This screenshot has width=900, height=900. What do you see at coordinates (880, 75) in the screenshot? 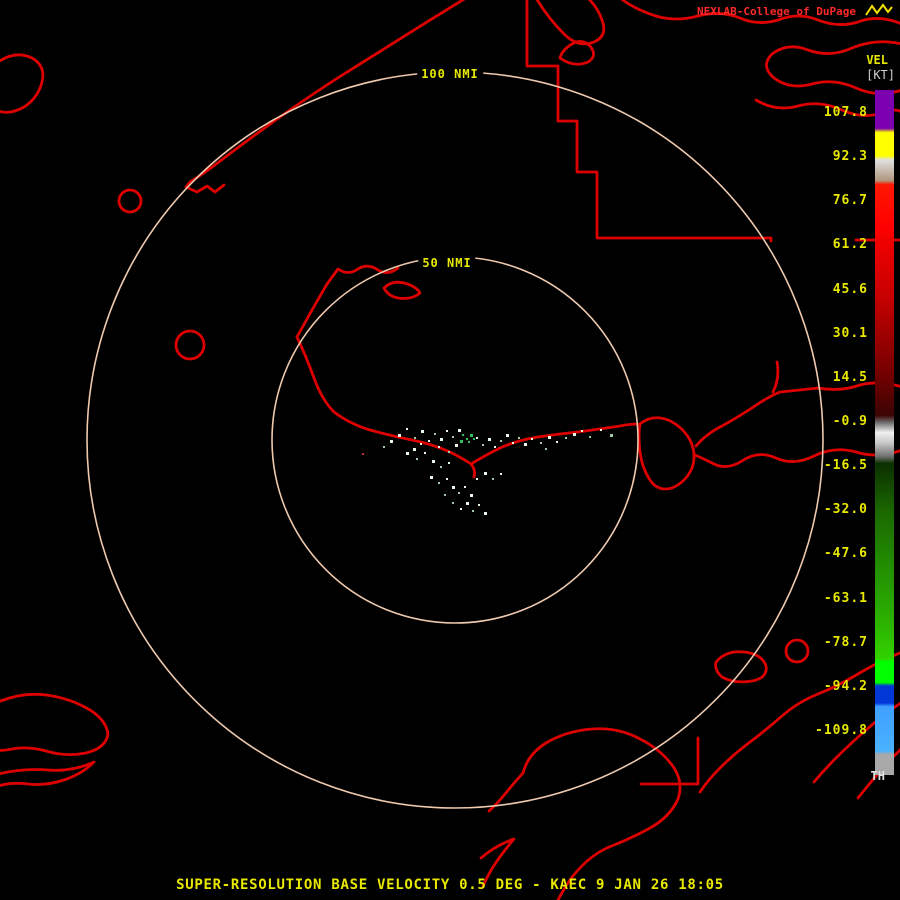
I see `colorbar-unit-bracket: [KT]` at bounding box center [880, 75].